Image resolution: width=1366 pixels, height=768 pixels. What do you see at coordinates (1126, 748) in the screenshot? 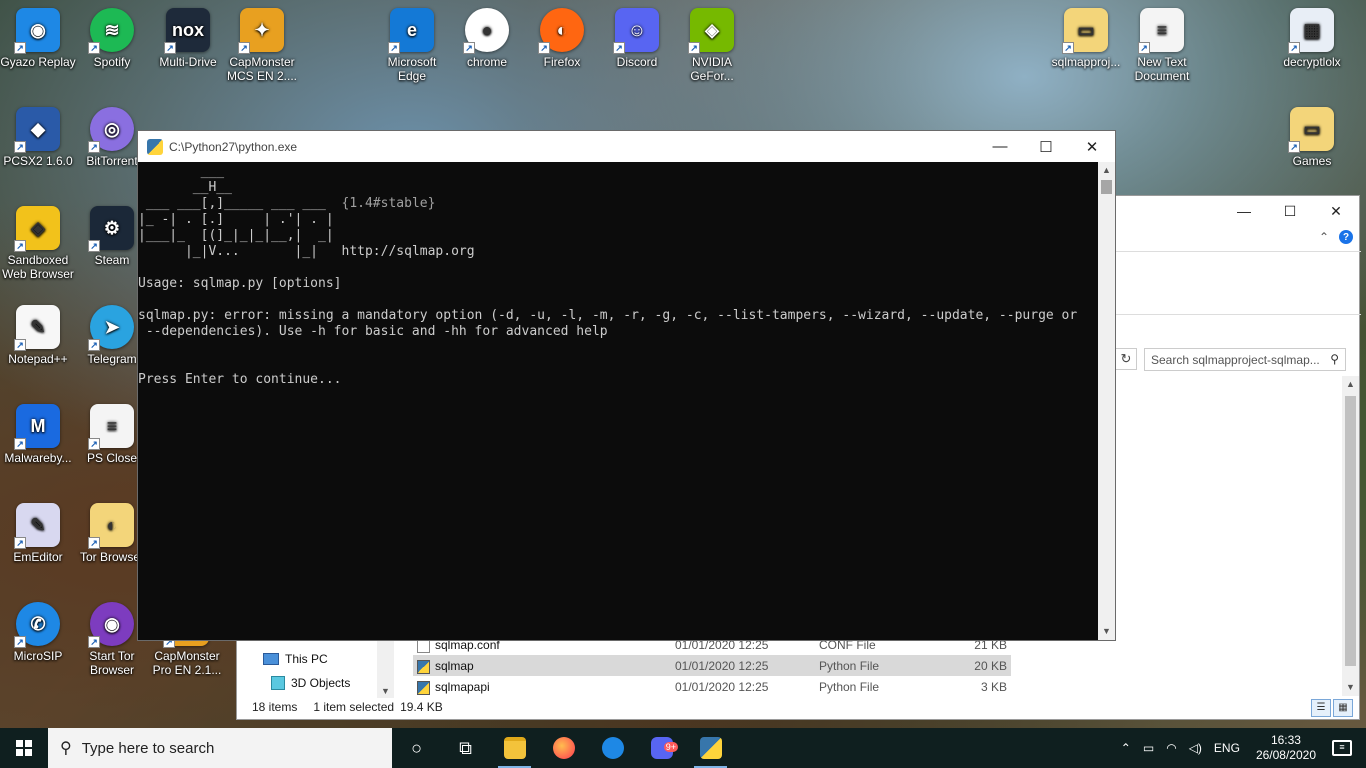
I see `show-hidden-icons-icon: ⌃` at bounding box center [1126, 748].